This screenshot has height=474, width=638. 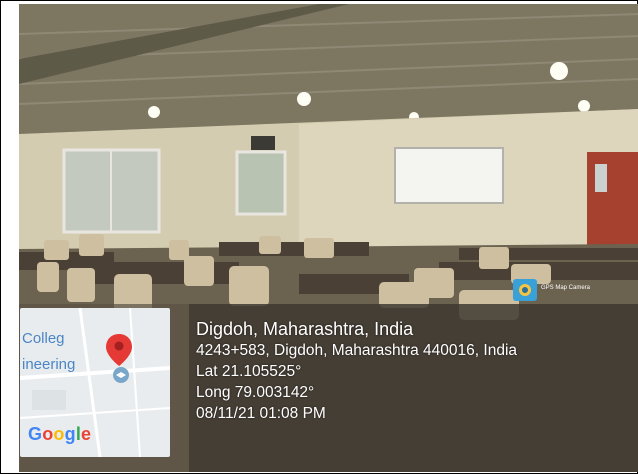 I want to click on latitude-text: Lat 21.105525°, so click(x=249, y=371).